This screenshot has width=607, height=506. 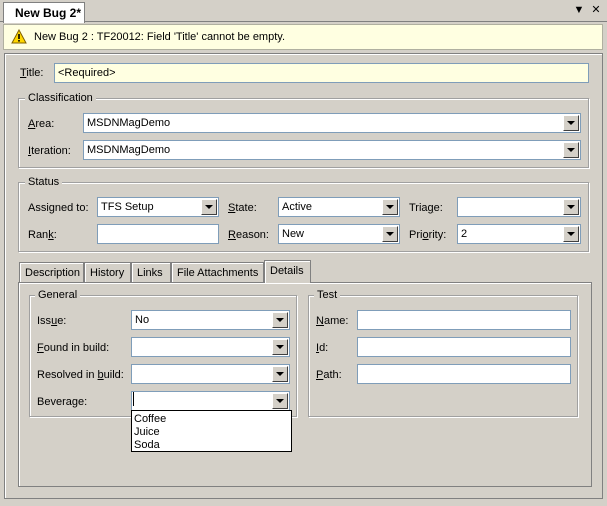 I want to click on rank-input, so click(x=158, y=234).